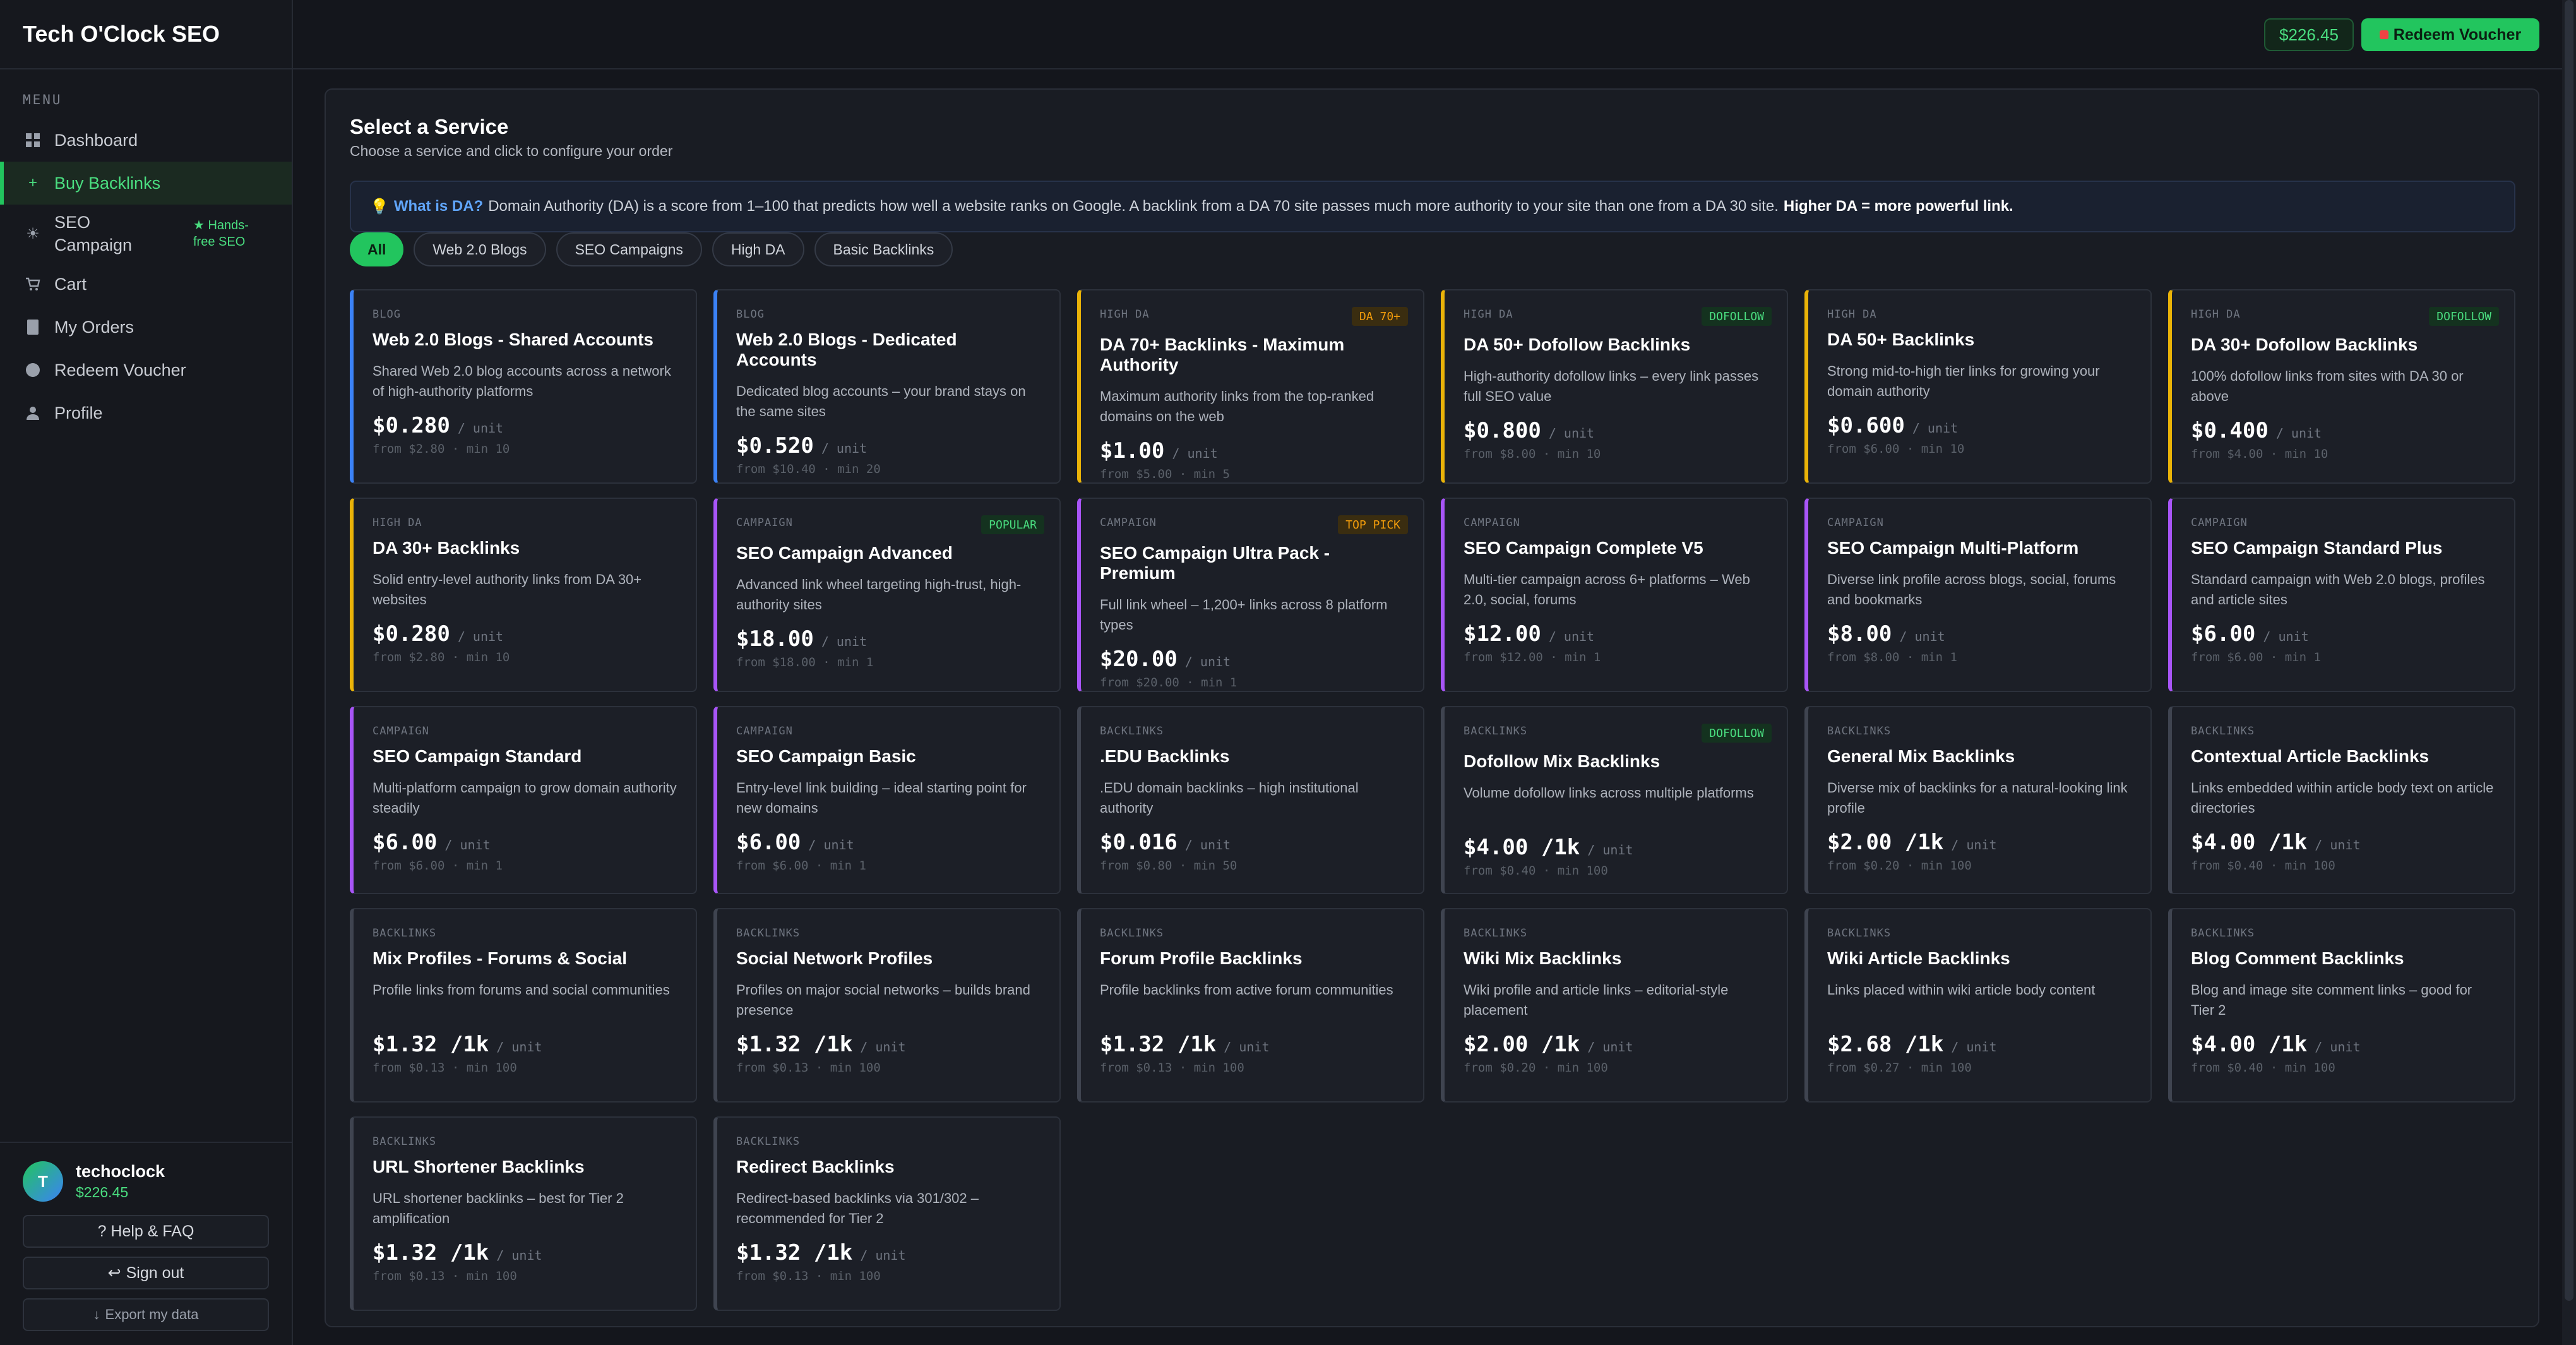 The width and height of the screenshot is (2576, 1345). What do you see at coordinates (43, 100) in the screenshot?
I see `menu-heading: MENU` at bounding box center [43, 100].